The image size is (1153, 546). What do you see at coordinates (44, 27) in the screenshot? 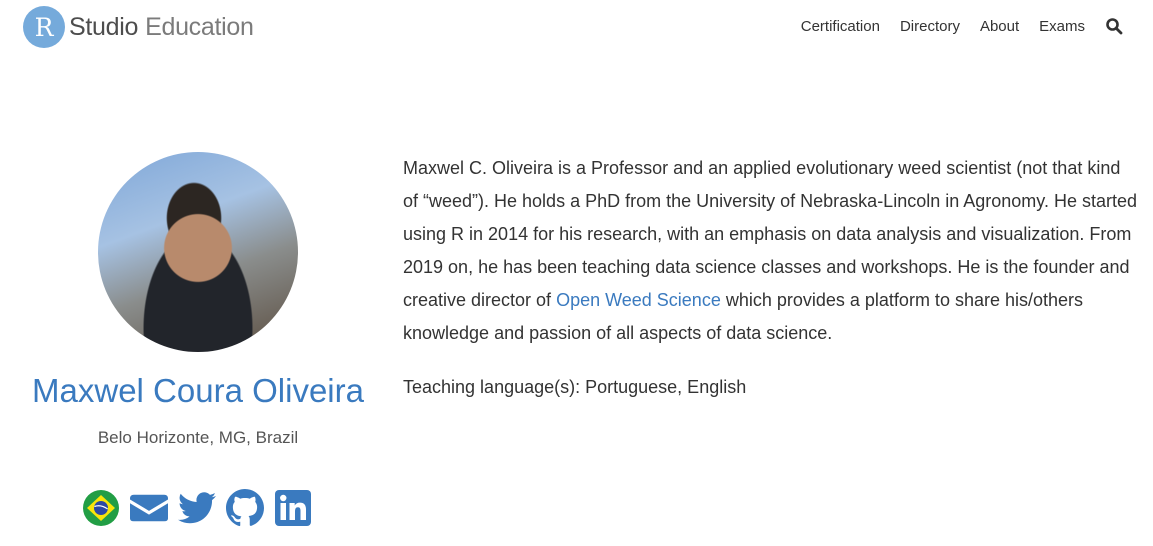
I see `r-logo-icon: R` at bounding box center [44, 27].